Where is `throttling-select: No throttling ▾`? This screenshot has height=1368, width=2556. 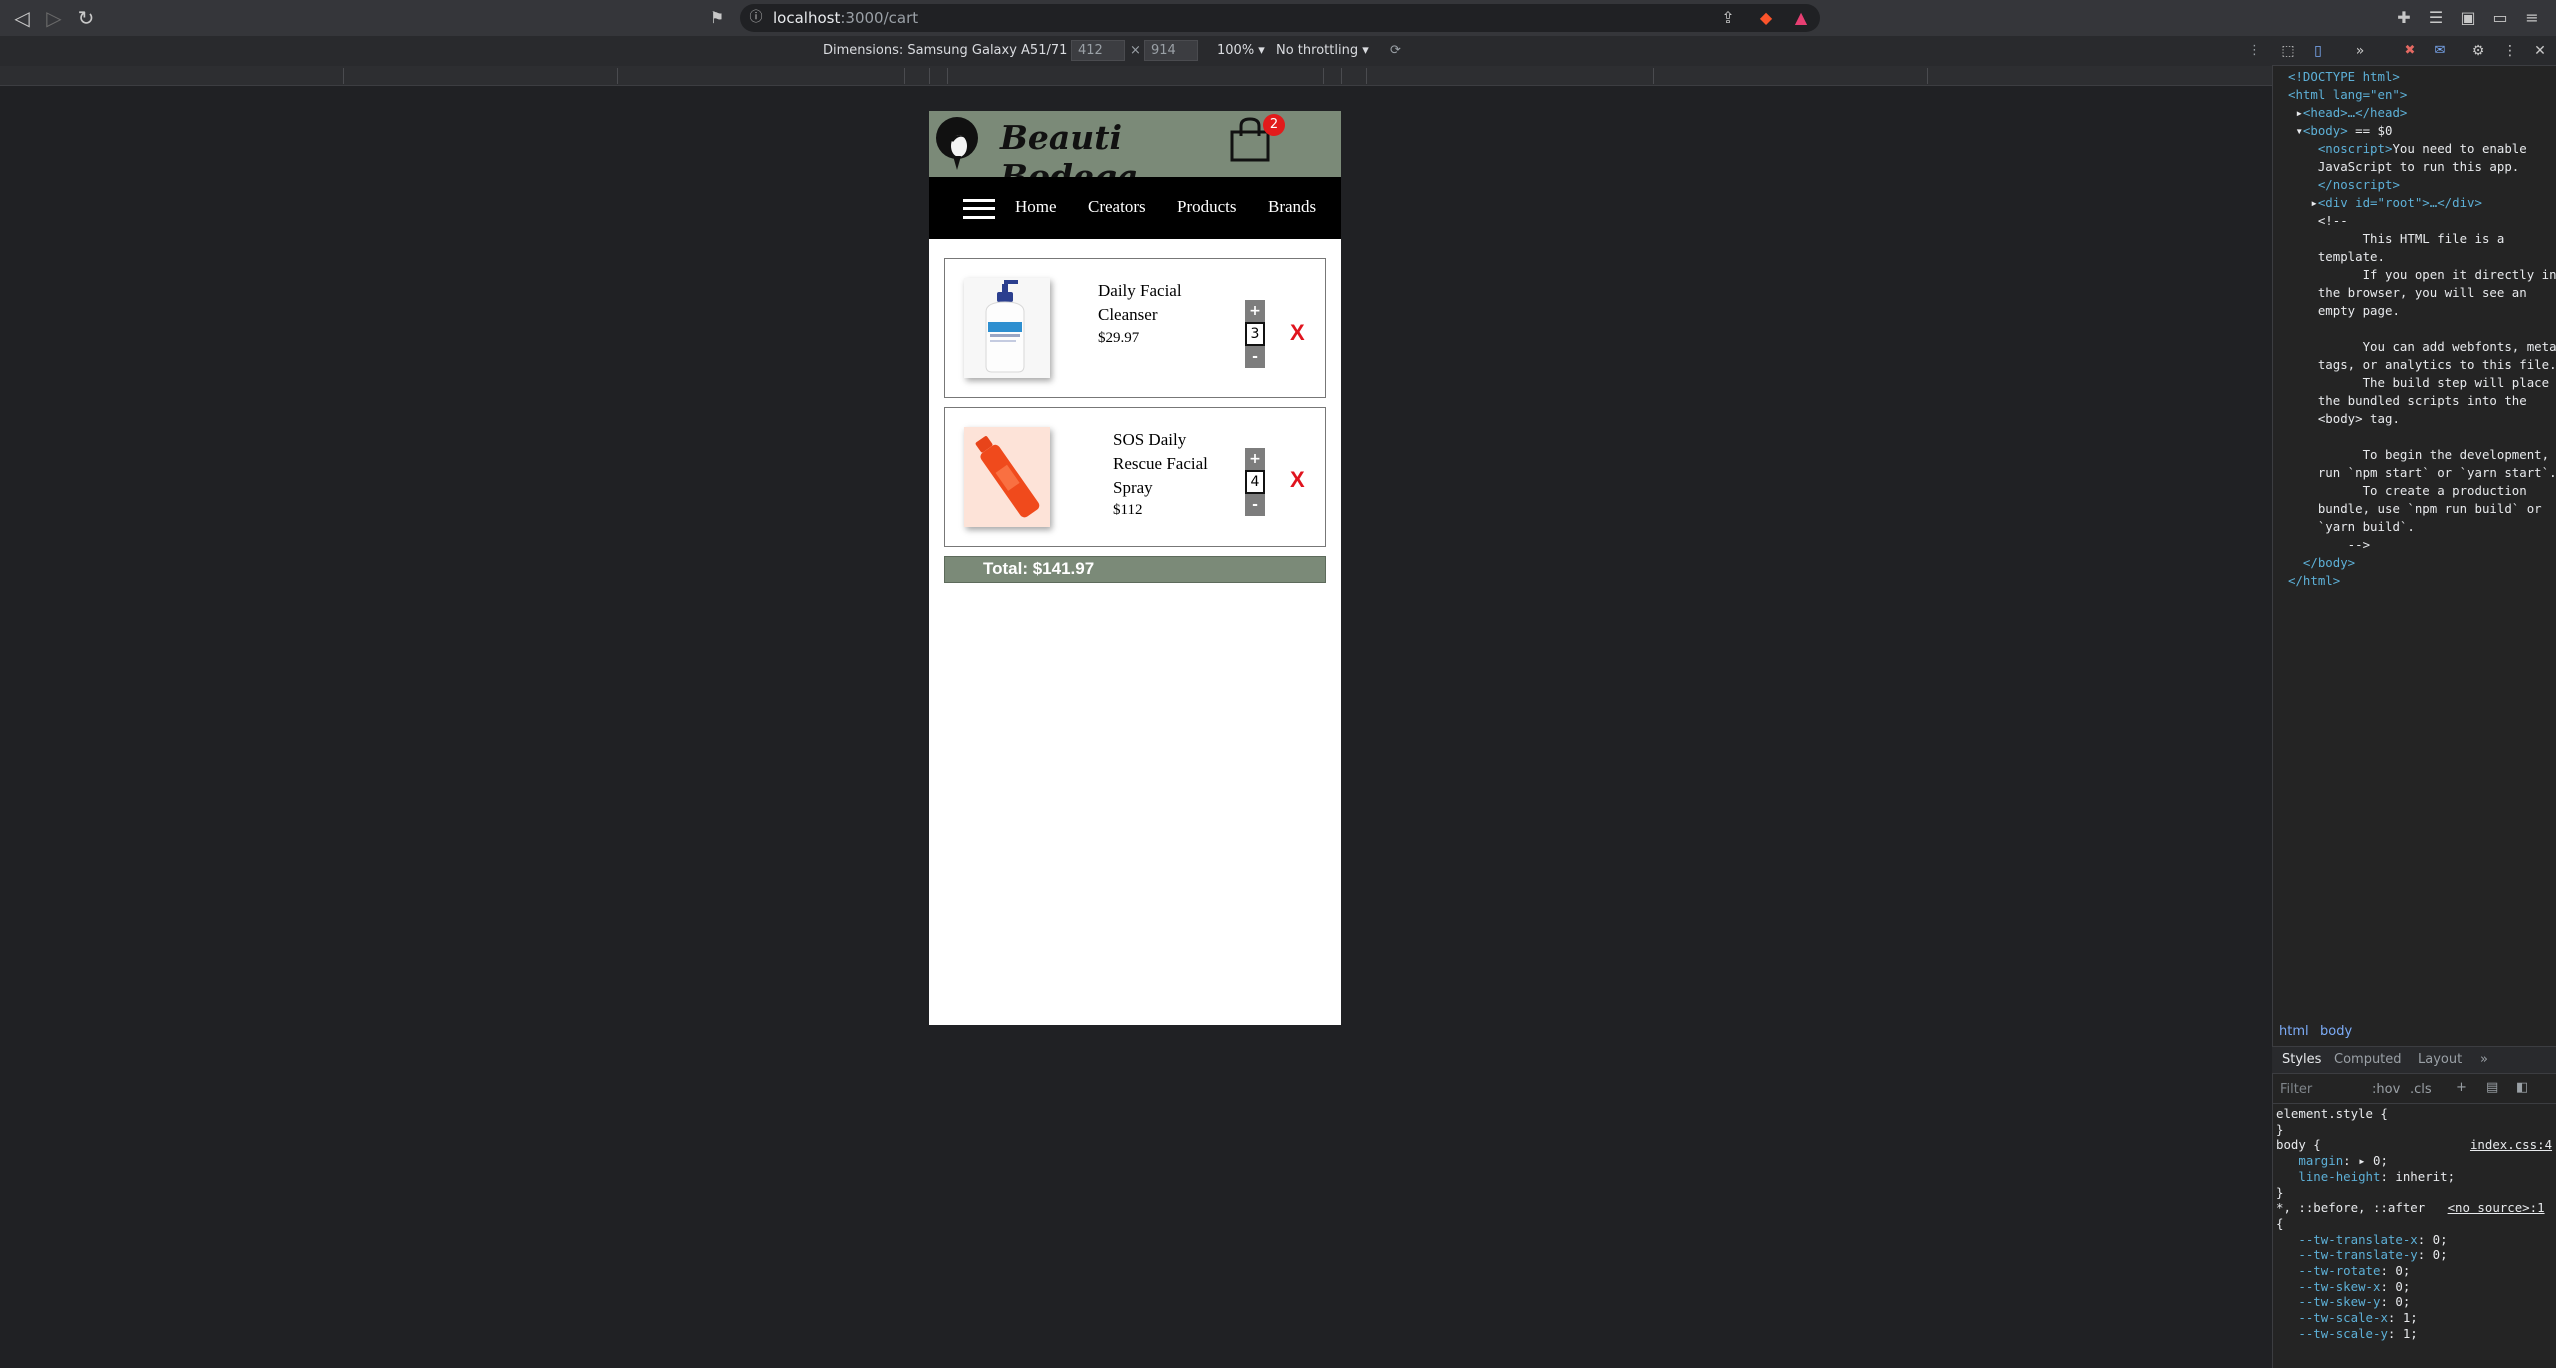
throttling-select: No throttling ▾ is located at coordinates (1322, 50).